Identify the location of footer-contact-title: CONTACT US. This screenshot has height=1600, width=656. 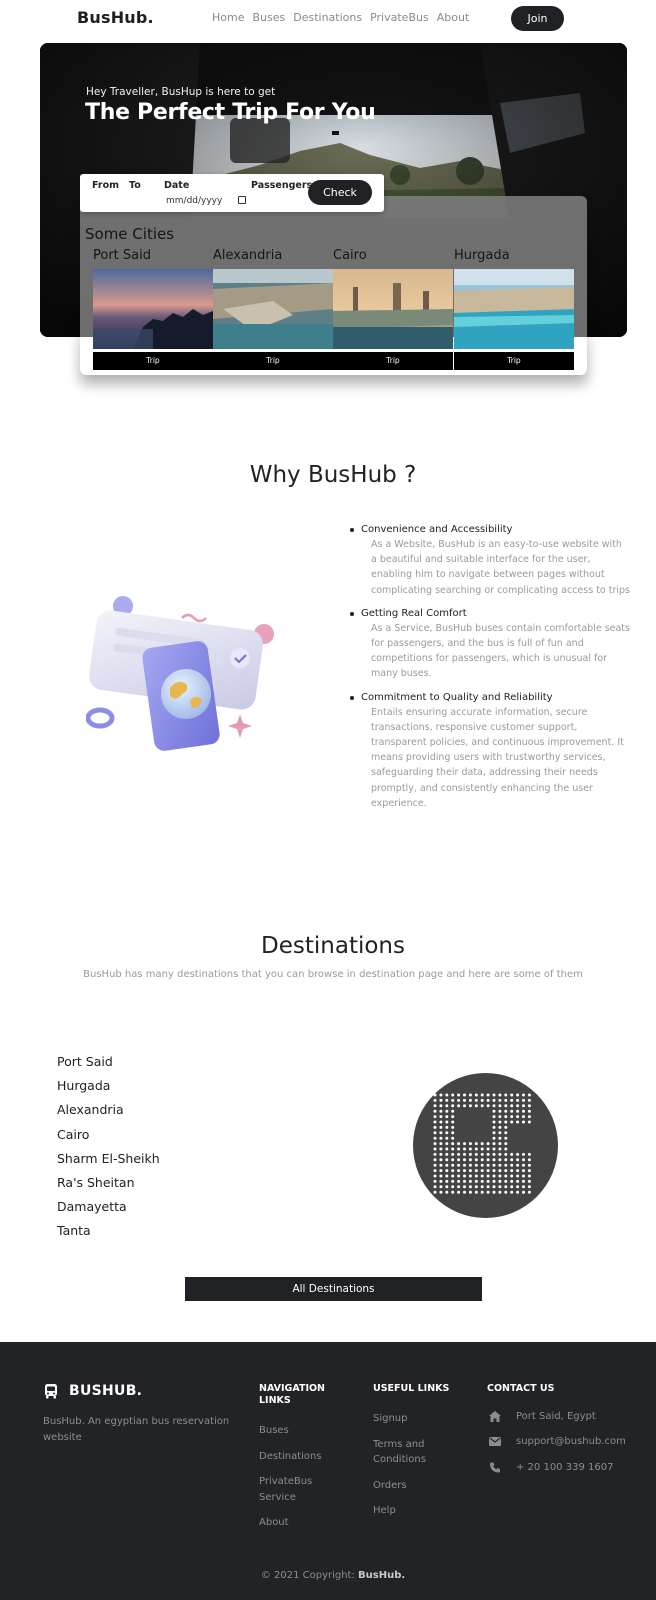
(521, 1388).